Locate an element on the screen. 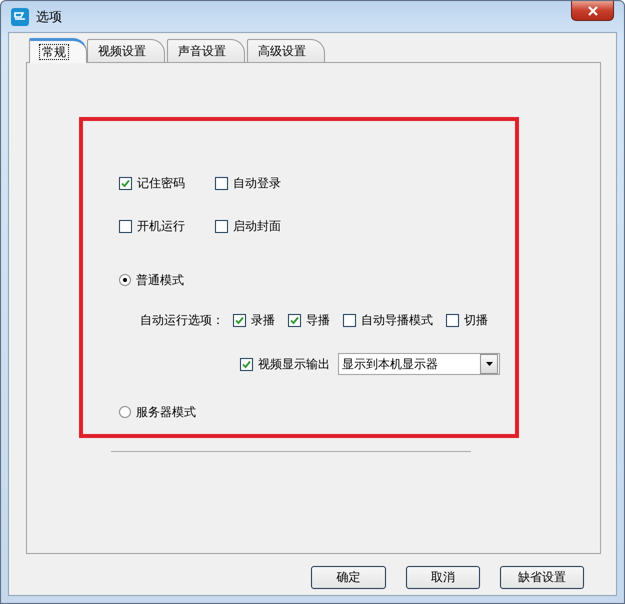 This screenshot has height=604, width=625. dialog-button: 缺省设置 is located at coordinates (542, 577).